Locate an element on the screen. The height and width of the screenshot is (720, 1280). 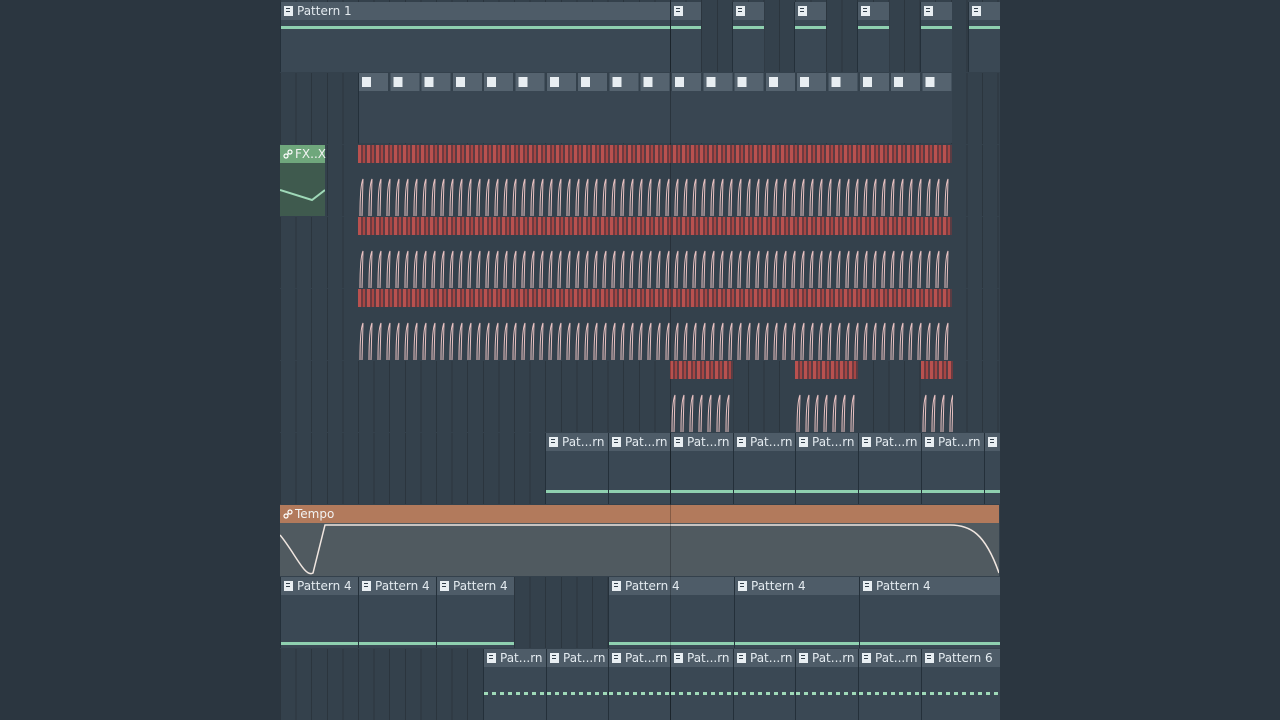
pattern-clip: Pattern 1 is located at coordinates (475, 37).